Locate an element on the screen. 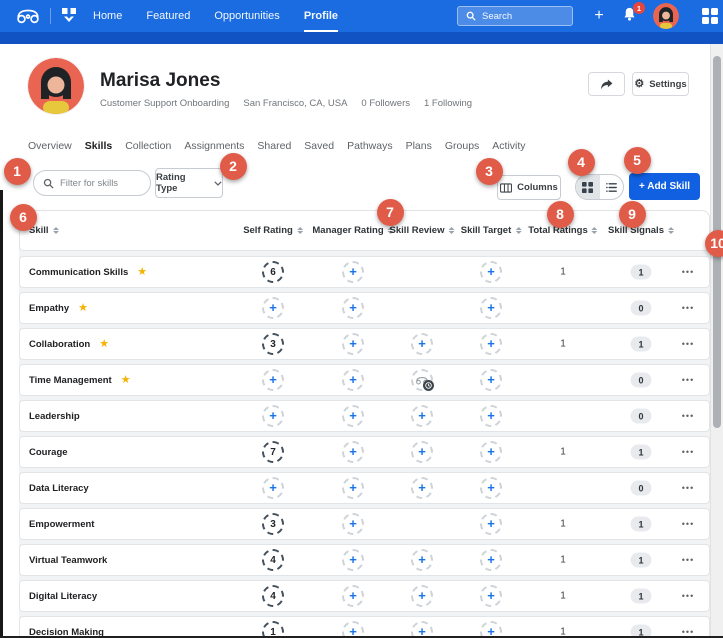 This screenshot has height=638, width=723. skill-filter-input is located at coordinates (92, 183).